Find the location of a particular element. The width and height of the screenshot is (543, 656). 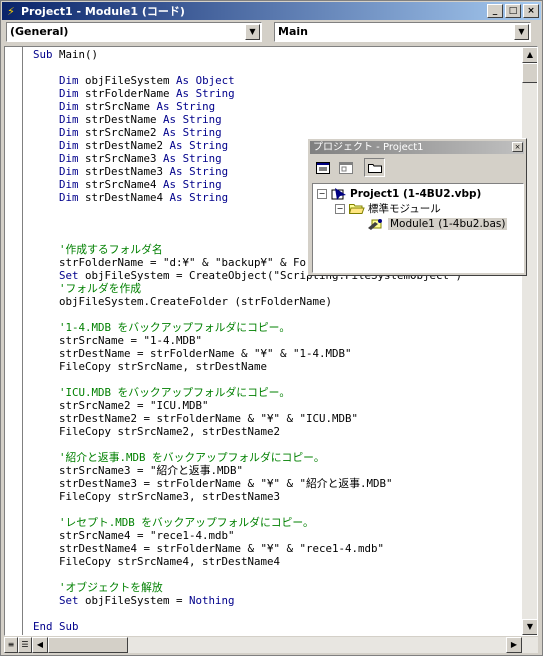

project-explorer-title-bar: プロジェクト - Project1 × is located at coordinates (417, 147).